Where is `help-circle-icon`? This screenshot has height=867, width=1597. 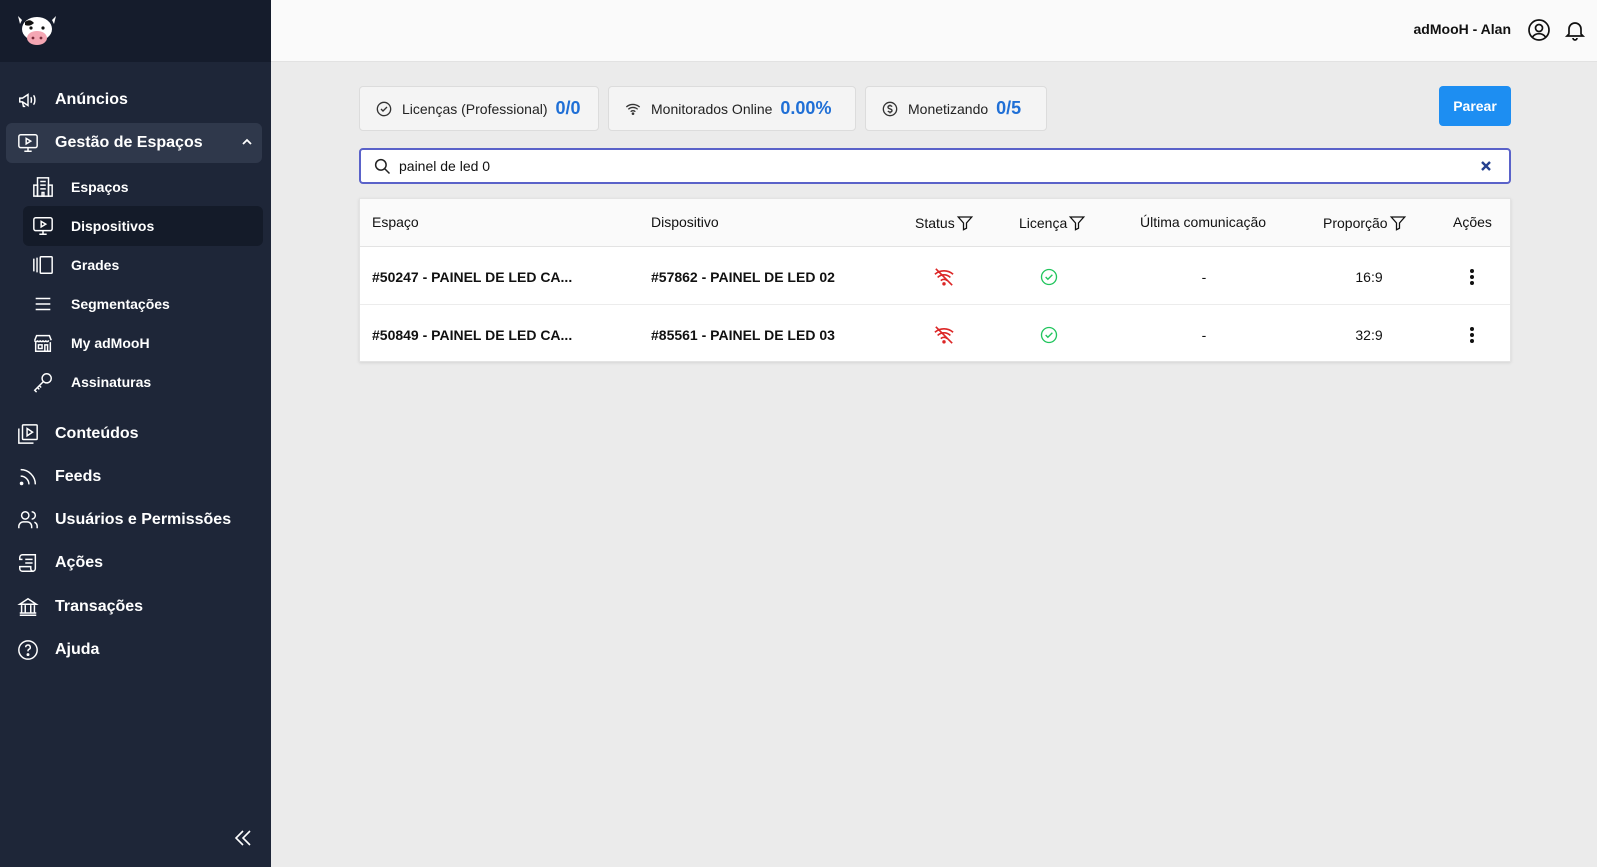
help-circle-icon is located at coordinates (28, 650).